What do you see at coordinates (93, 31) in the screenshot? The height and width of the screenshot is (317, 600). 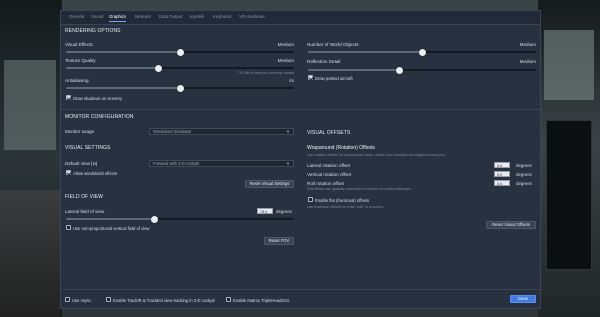 I see `rendering-options-heading: RENDERING OPTIONS` at bounding box center [93, 31].